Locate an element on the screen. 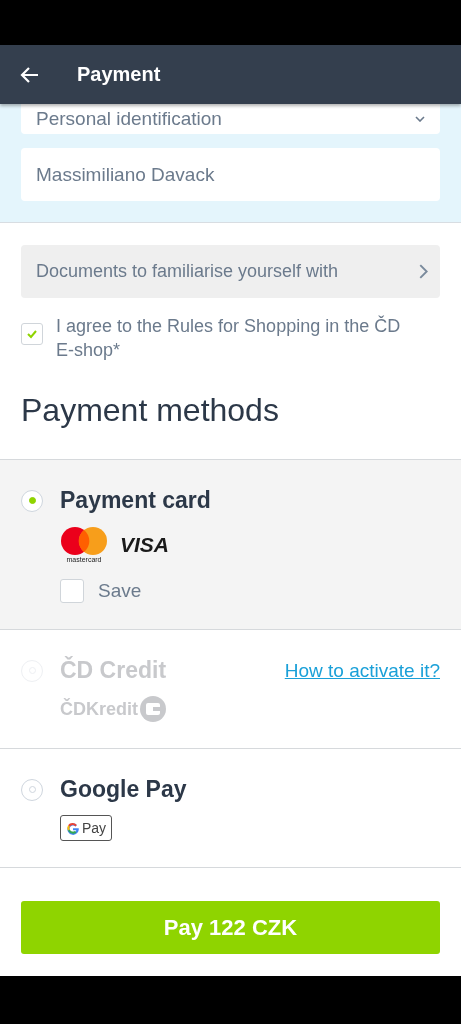  agree-checkbox is located at coordinates (32, 334).